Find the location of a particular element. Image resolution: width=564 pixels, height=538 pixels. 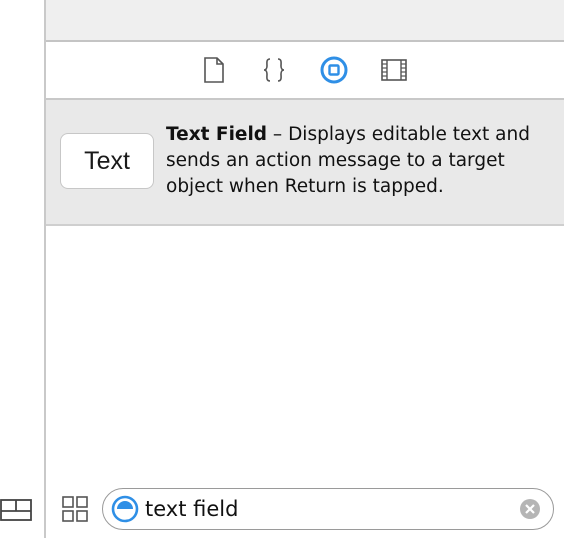

search-input is located at coordinates (325, 509).